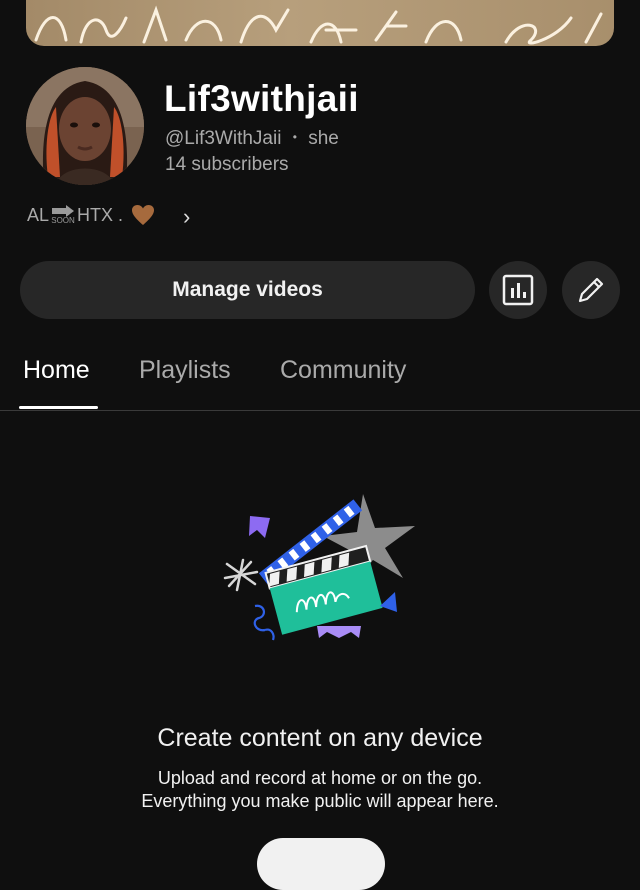 This screenshot has width=640, height=890. I want to click on soon-arrow-emoji: SOON, so click(63, 215).